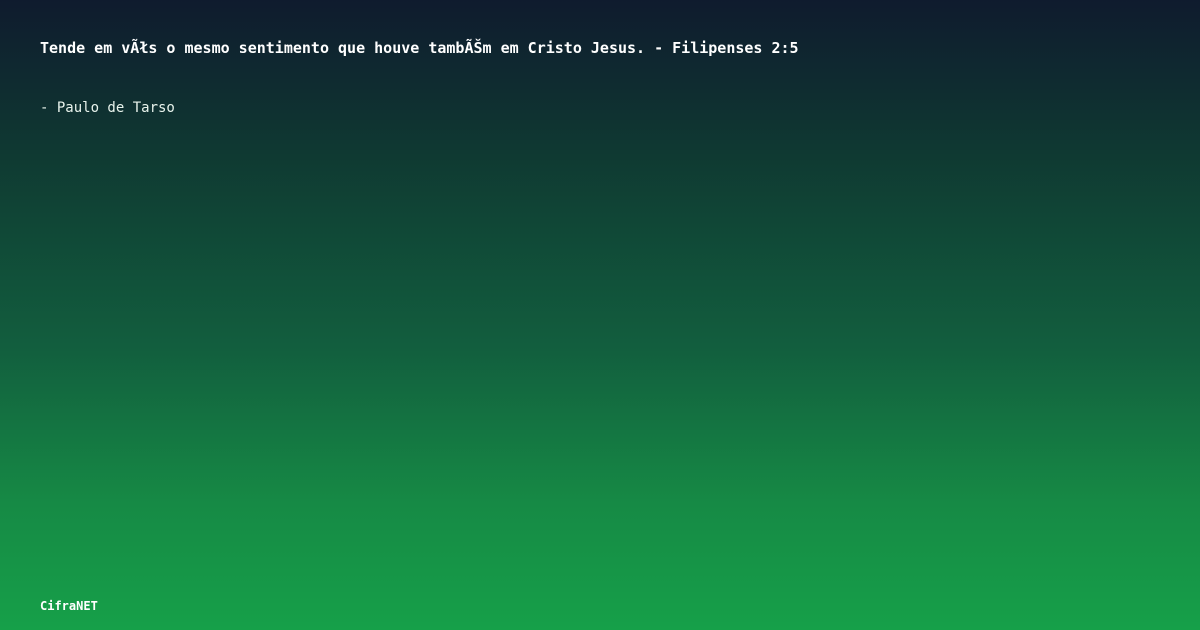  Describe the element at coordinates (107, 108) in the screenshot. I see `quote-author: - Paulo de Tarso` at that location.